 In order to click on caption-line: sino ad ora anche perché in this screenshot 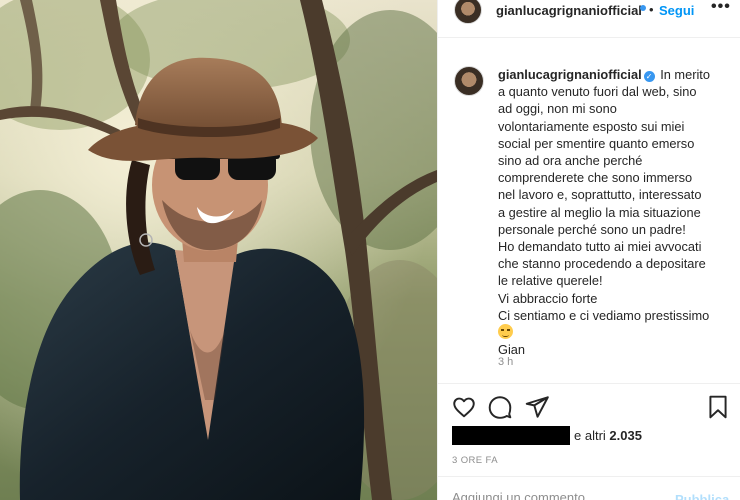, I will do `click(570, 161)`.